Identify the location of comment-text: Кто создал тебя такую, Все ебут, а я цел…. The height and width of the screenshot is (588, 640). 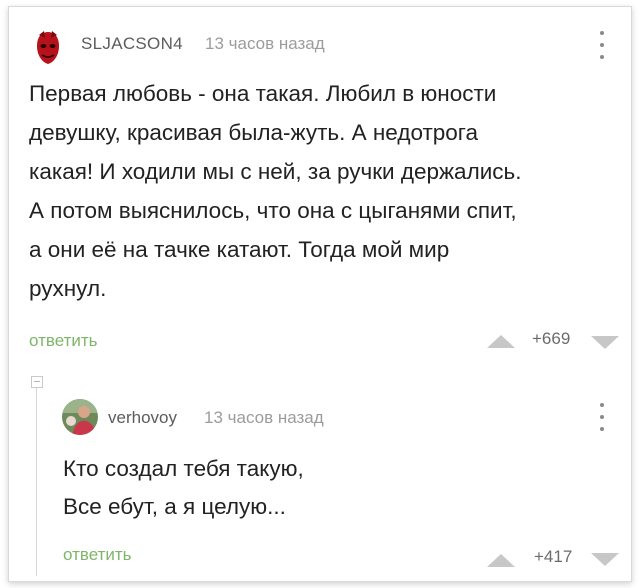
(183, 487).